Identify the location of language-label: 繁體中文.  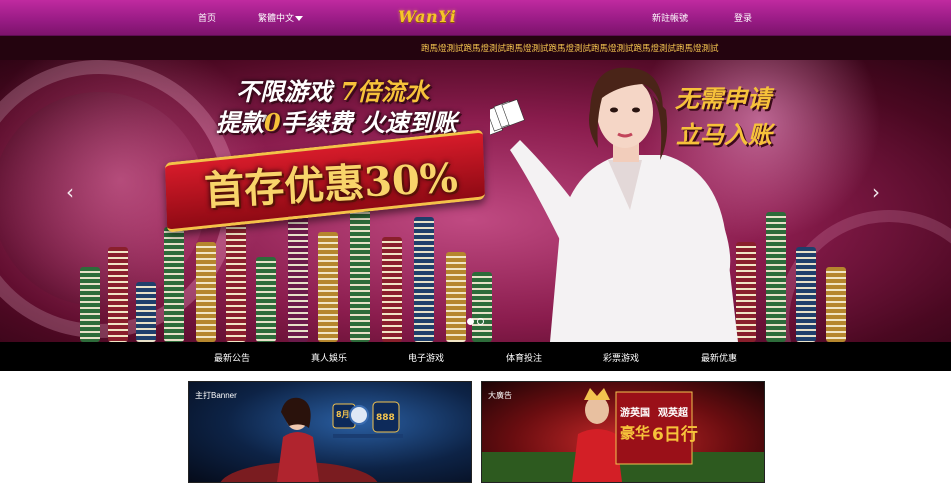
(276, 19).